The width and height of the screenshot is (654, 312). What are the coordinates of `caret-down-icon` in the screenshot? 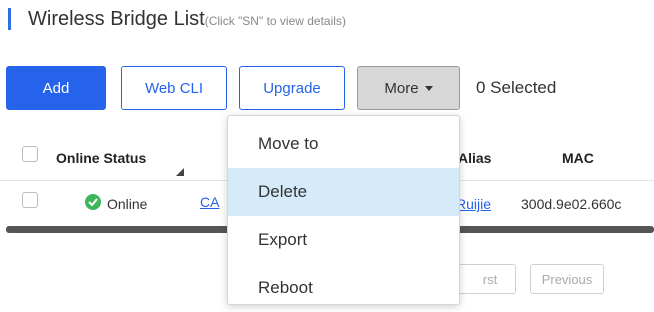 It's located at (428, 88).